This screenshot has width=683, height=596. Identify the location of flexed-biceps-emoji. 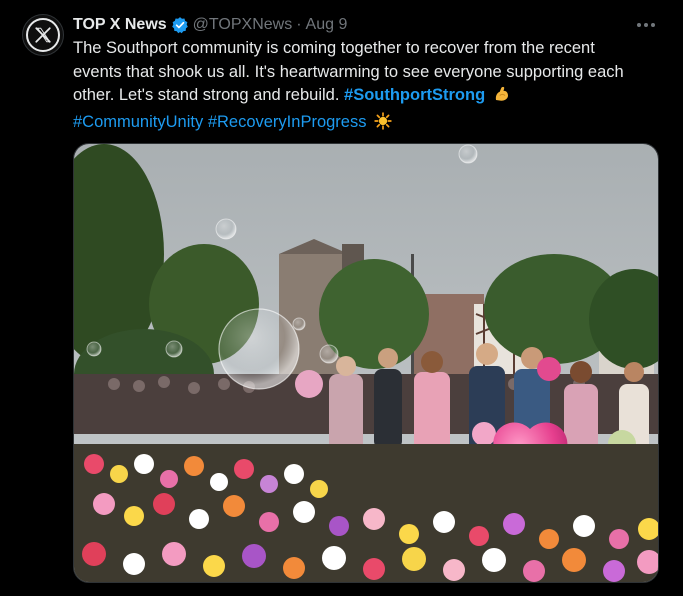
(502, 98).